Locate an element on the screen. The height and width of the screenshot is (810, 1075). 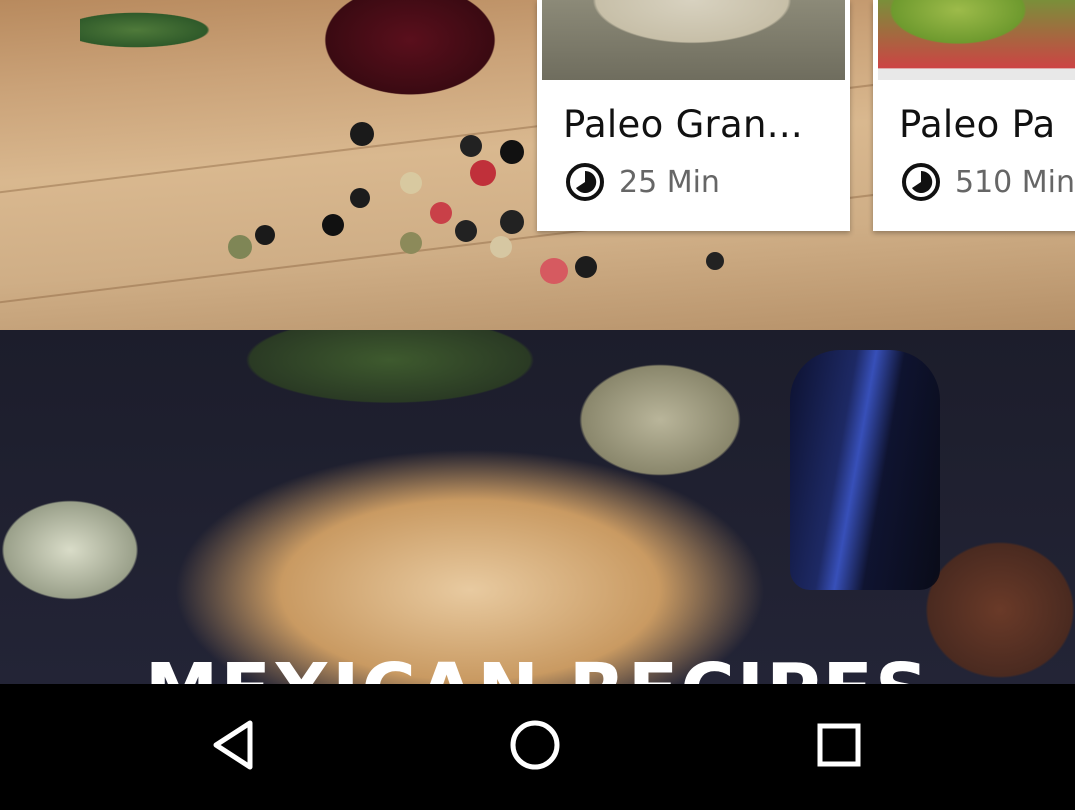
recipe-card-meta: 25 Min is located at coordinates (642, 182).